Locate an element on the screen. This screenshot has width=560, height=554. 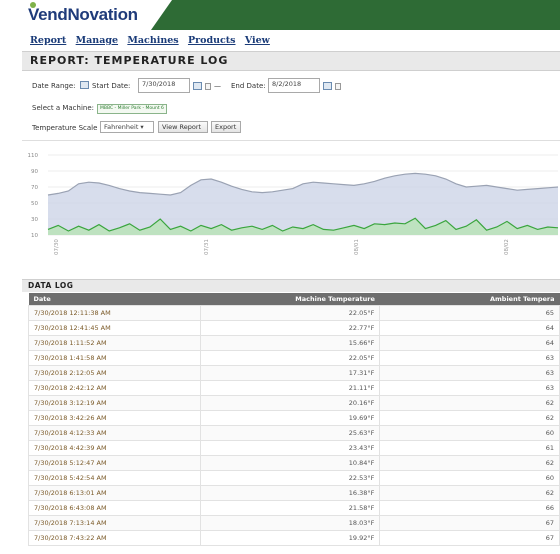
table-header-row: Date Machine Temperature Ambient Tempera is located at coordinates (294, 299).